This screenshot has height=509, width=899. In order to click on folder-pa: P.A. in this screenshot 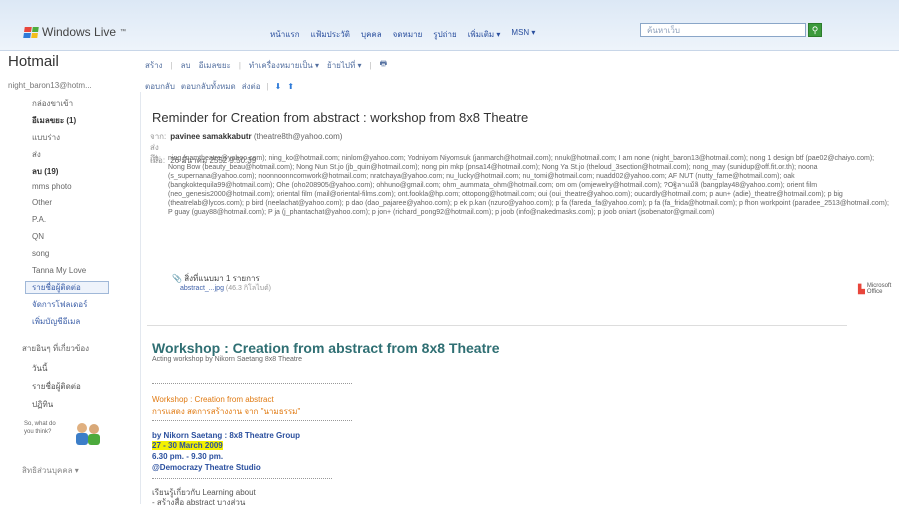, I will do `click(39, 219)`.